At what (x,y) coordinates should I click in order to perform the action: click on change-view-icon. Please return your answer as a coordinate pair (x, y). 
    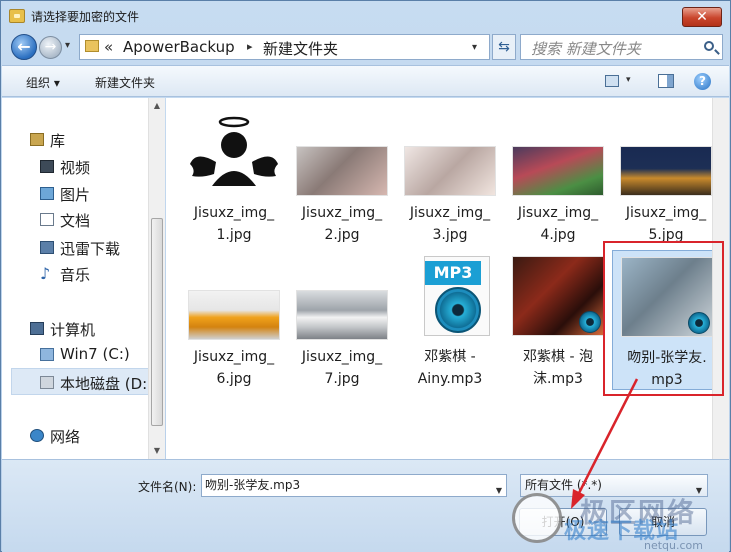
    Looking at the image, I should click on (612, 81).